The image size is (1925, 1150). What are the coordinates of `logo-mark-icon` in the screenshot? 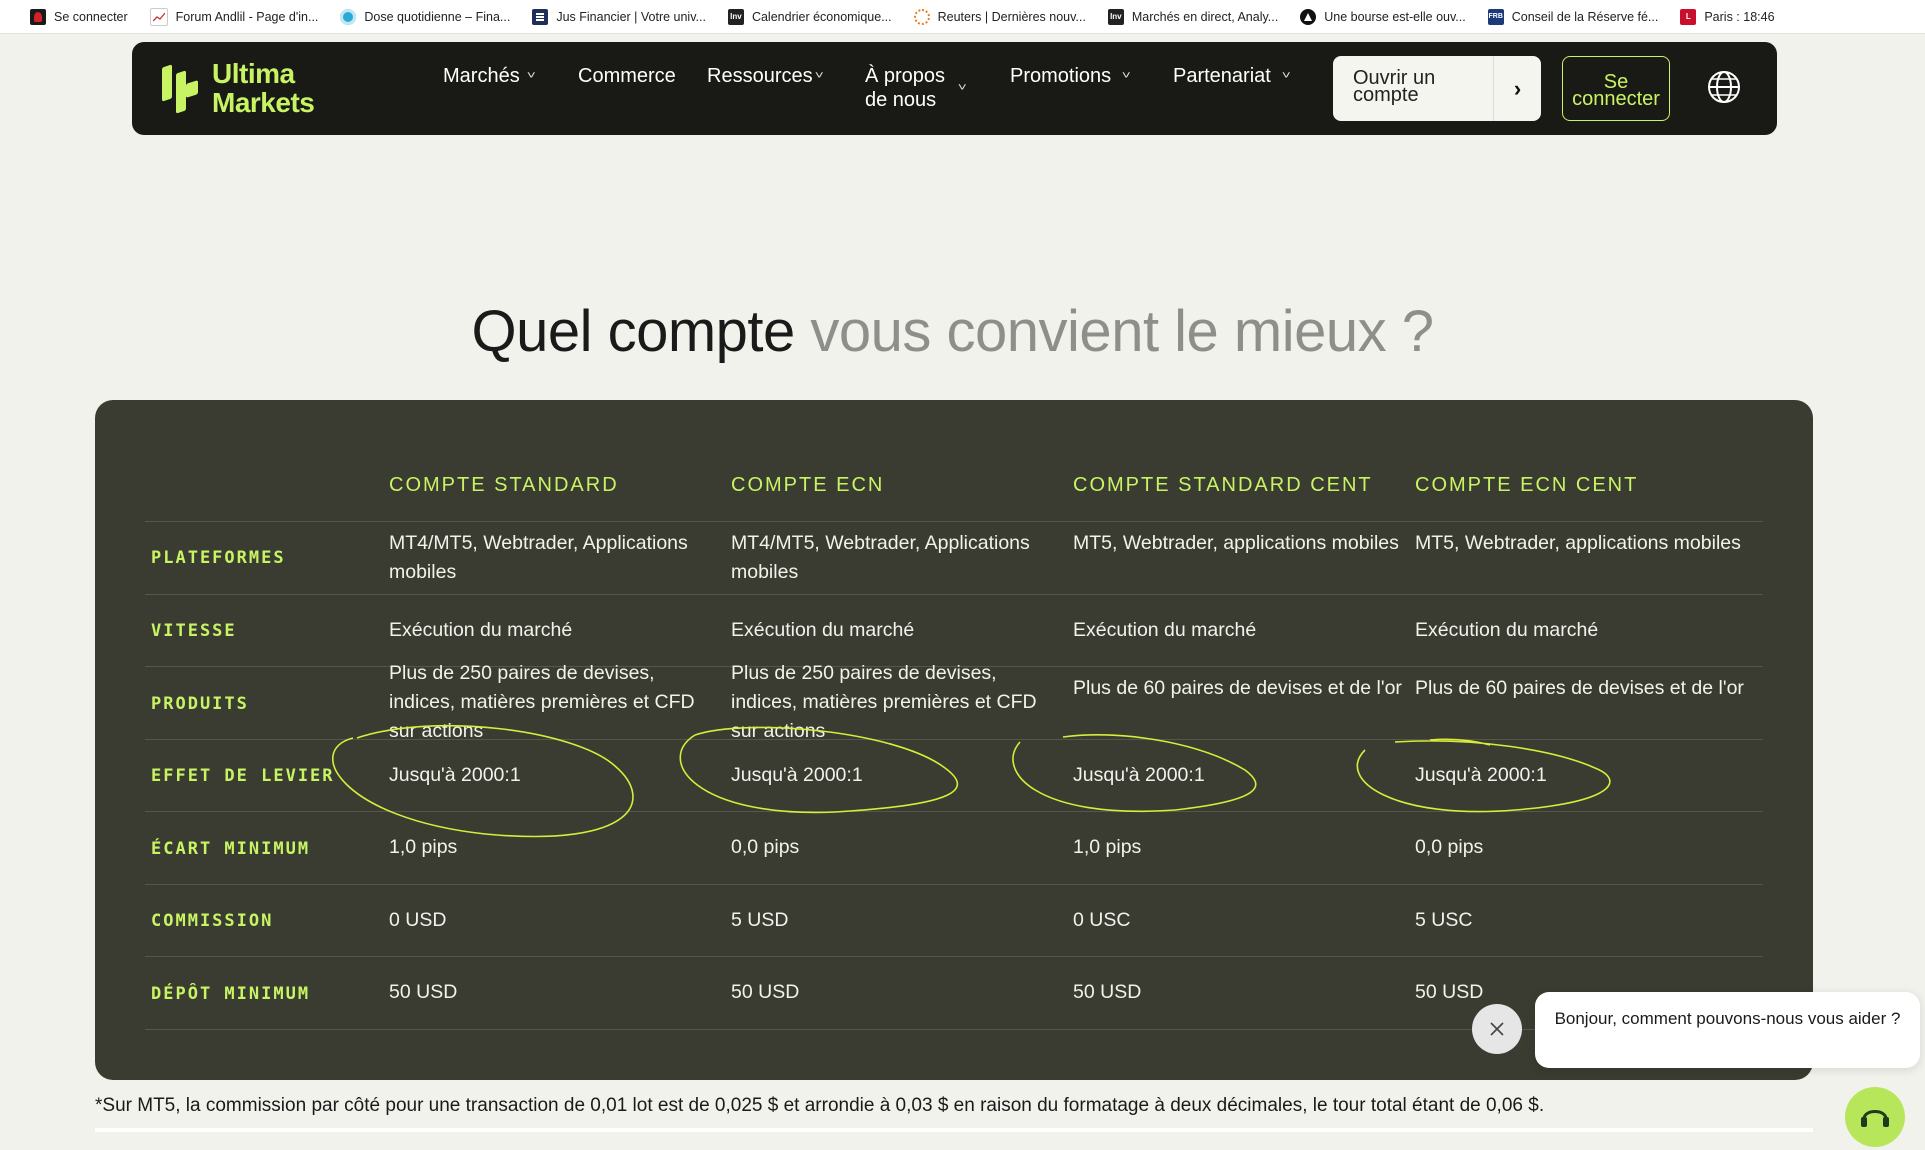 It's located at (181, 88).